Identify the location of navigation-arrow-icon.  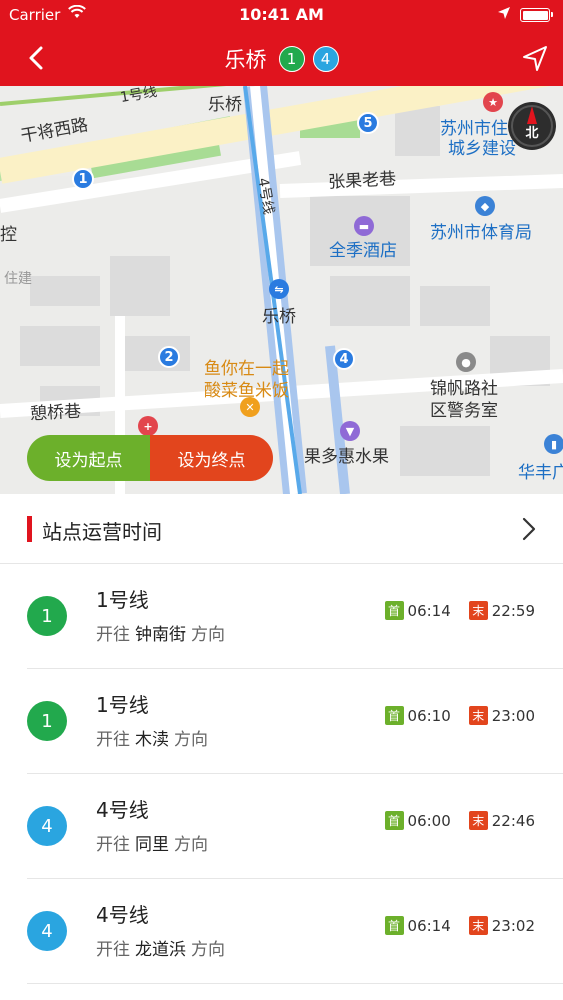
(535, 58).